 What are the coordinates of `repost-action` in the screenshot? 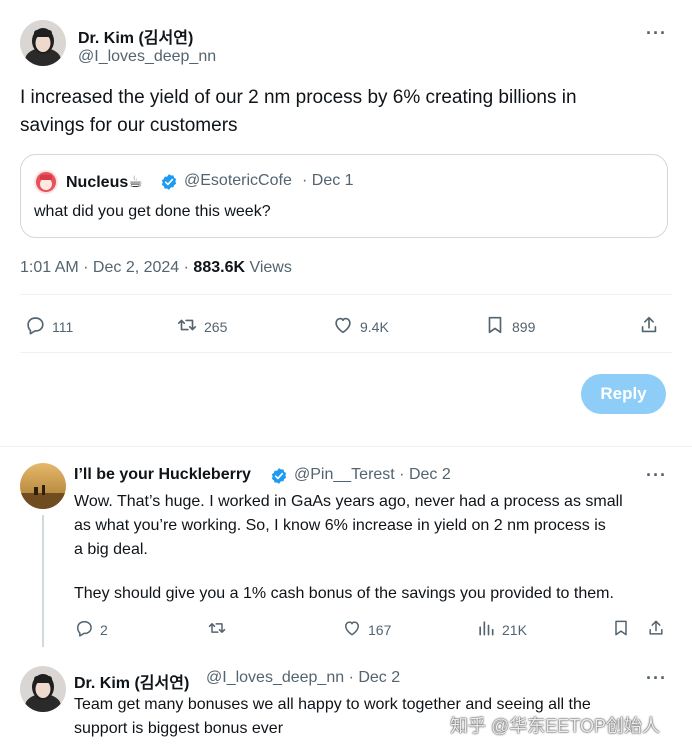 It's located at (220, 629).